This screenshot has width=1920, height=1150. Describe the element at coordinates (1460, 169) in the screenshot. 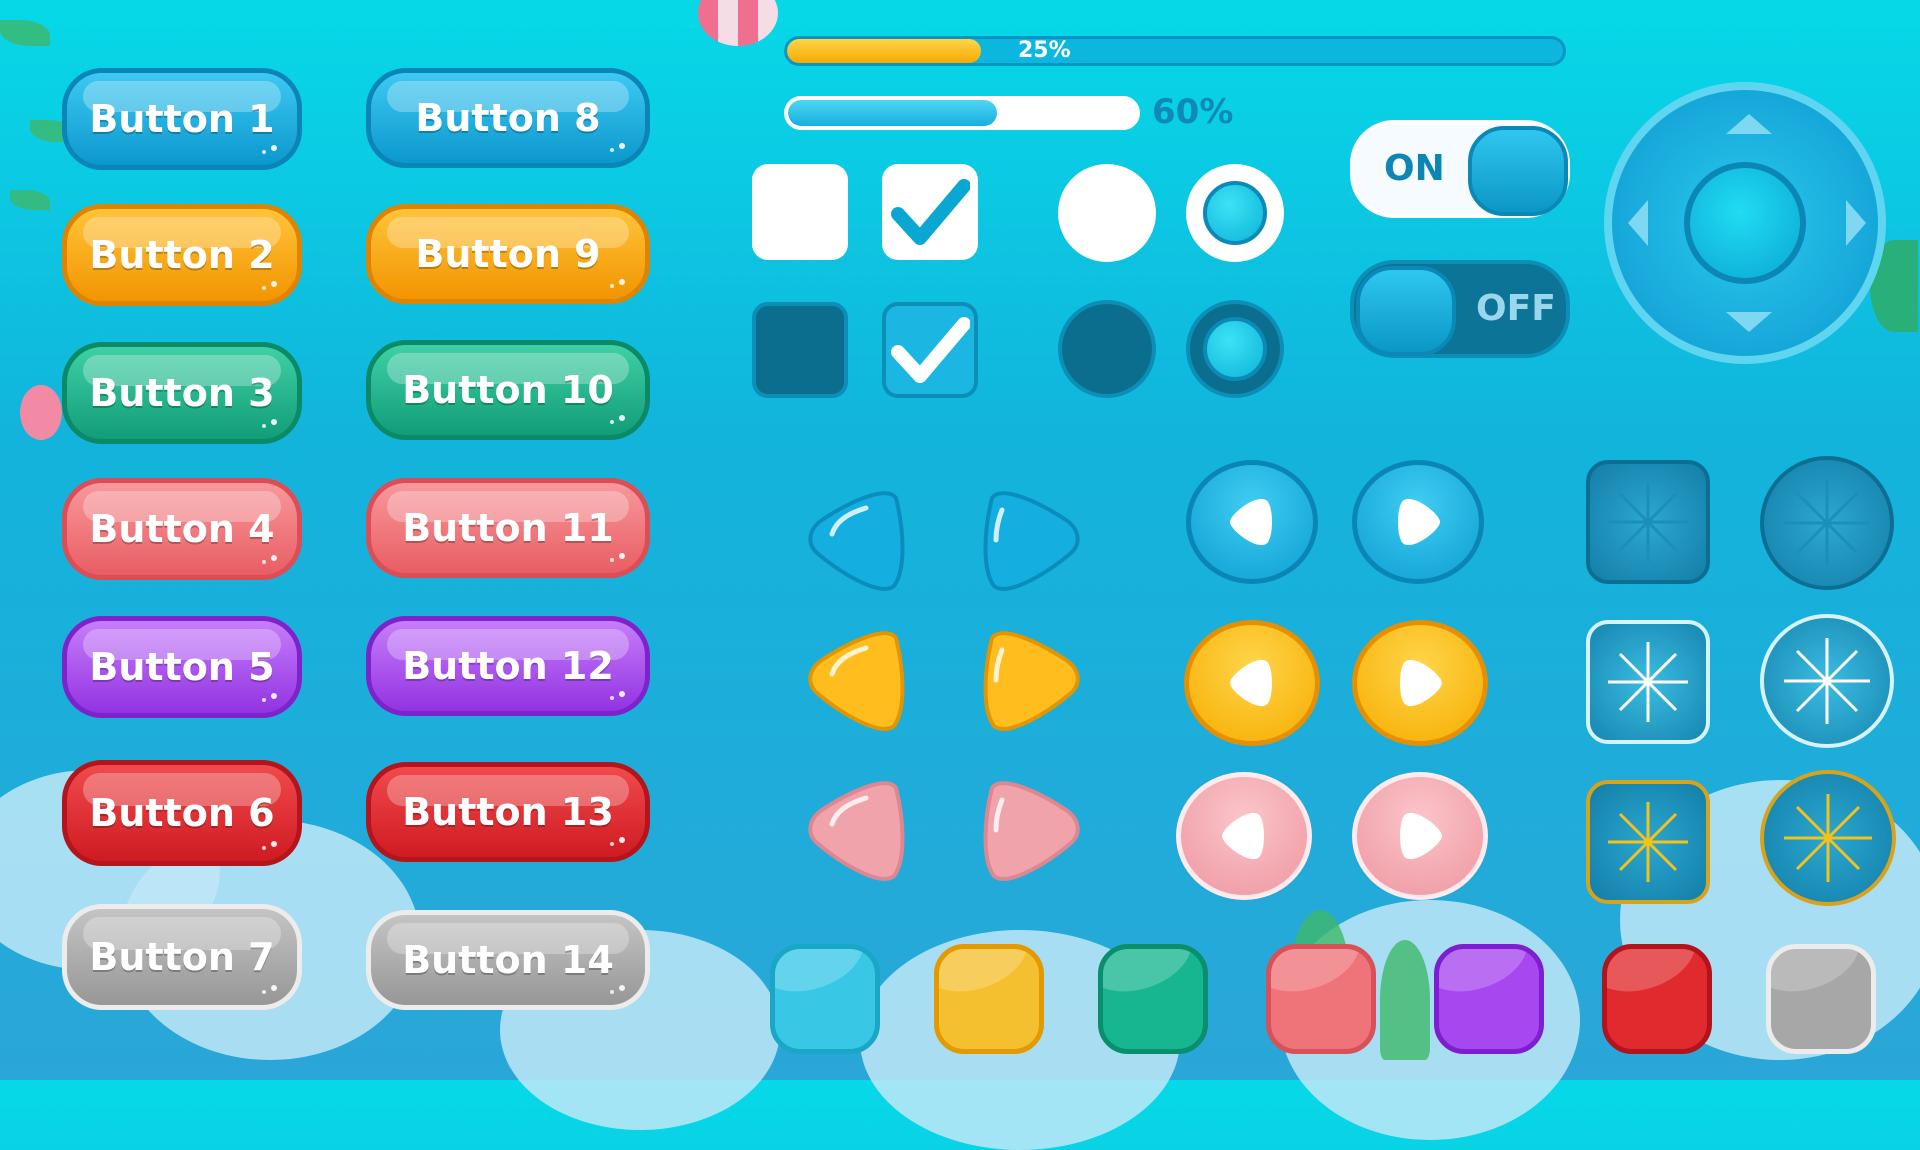

I see `toggle-on: ON` at that location.